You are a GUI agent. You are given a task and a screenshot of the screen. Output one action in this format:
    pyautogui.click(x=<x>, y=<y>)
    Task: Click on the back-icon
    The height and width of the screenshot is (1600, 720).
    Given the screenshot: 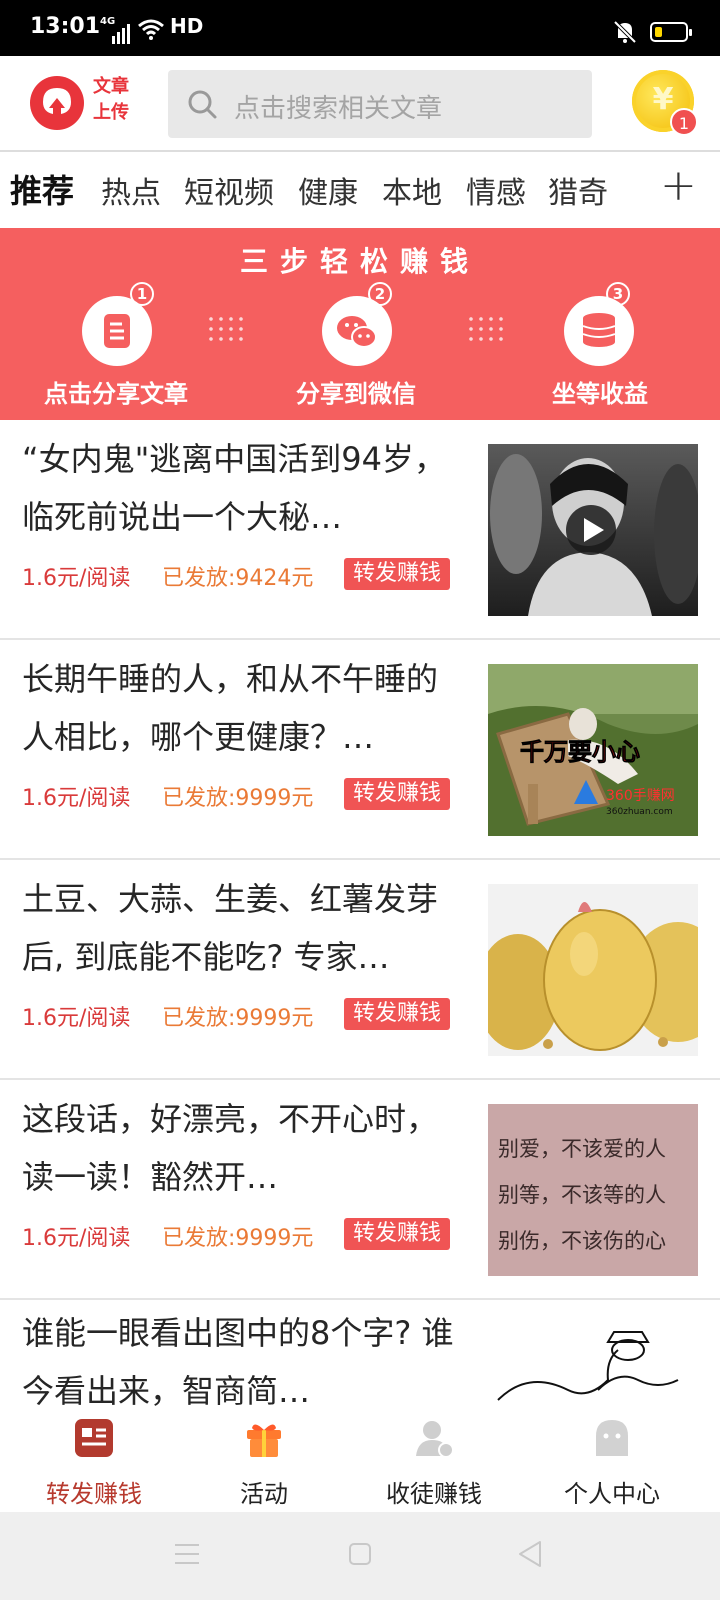 What is the action you would take?
    pyautogui.click(x=530, y=1554)
    